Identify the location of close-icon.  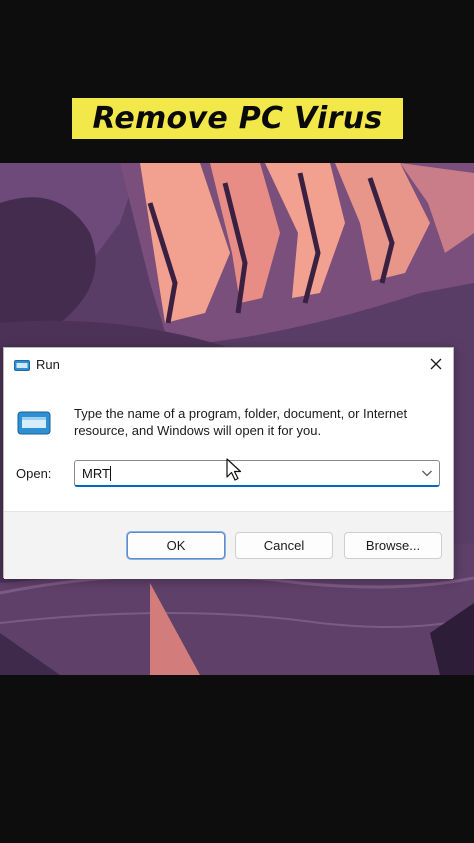
(436, 364).